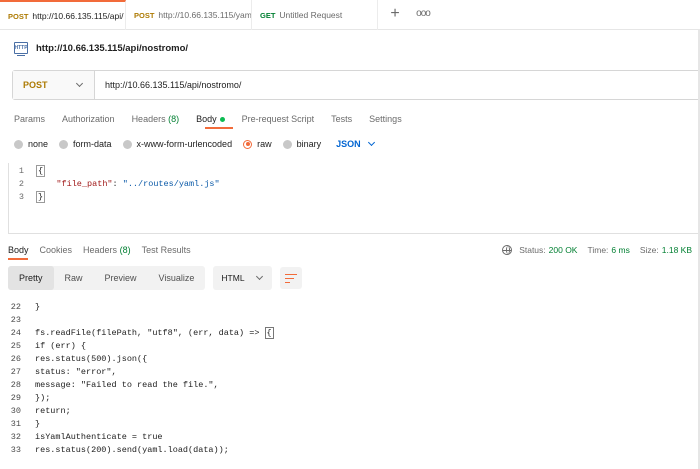 The height and width of the screenshot is (469, 700). Describe the element at coordinates (361, 143) in the screenshot. I see `raw-format-dropdown: JSON` at that location.